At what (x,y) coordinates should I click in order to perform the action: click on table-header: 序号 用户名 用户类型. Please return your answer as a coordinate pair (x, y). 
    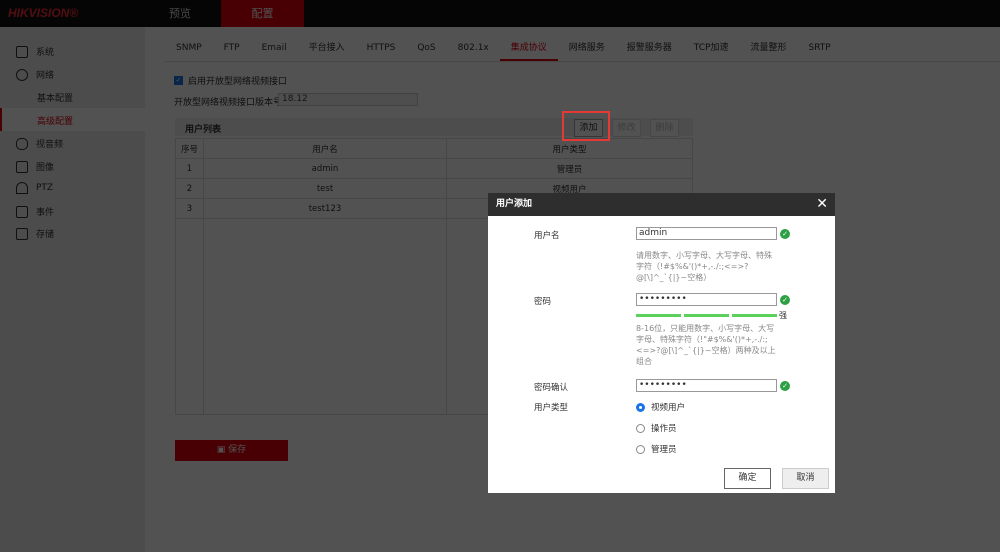
    Looking at the image, I should click on (434, 148).